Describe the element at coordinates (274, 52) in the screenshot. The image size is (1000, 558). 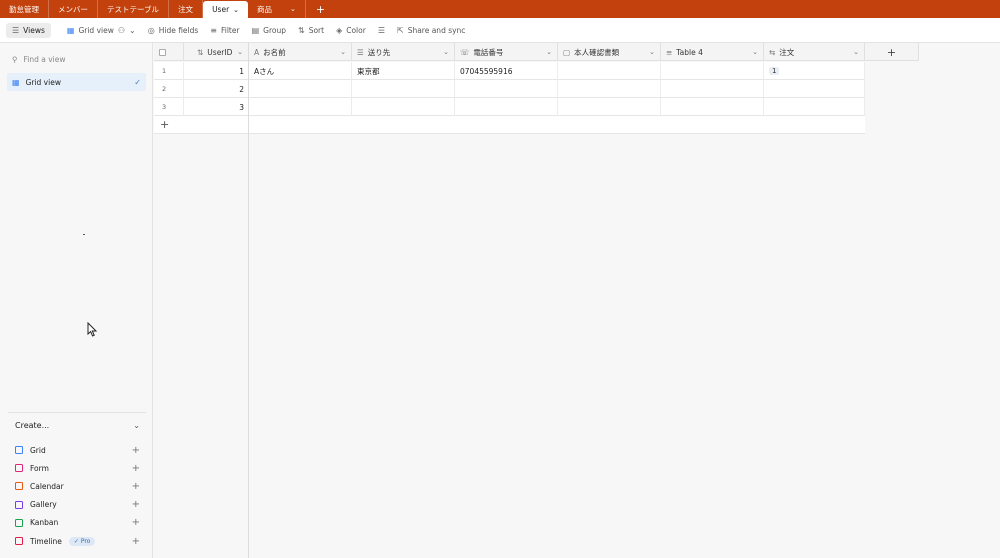
I see `column-label: お名前` at that location.